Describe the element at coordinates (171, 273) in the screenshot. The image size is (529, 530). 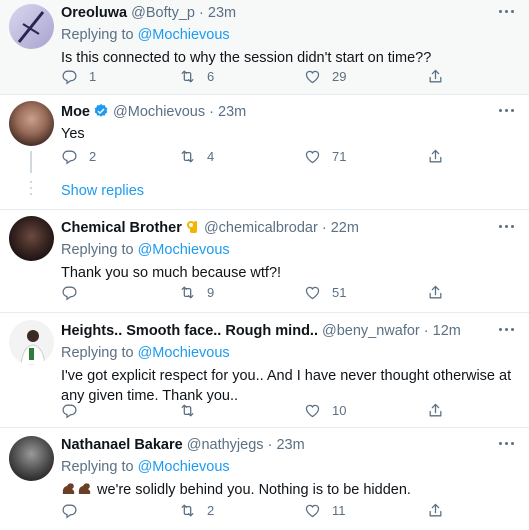
I see `tweet-text: Thank you so much because wtf?!` at that location.